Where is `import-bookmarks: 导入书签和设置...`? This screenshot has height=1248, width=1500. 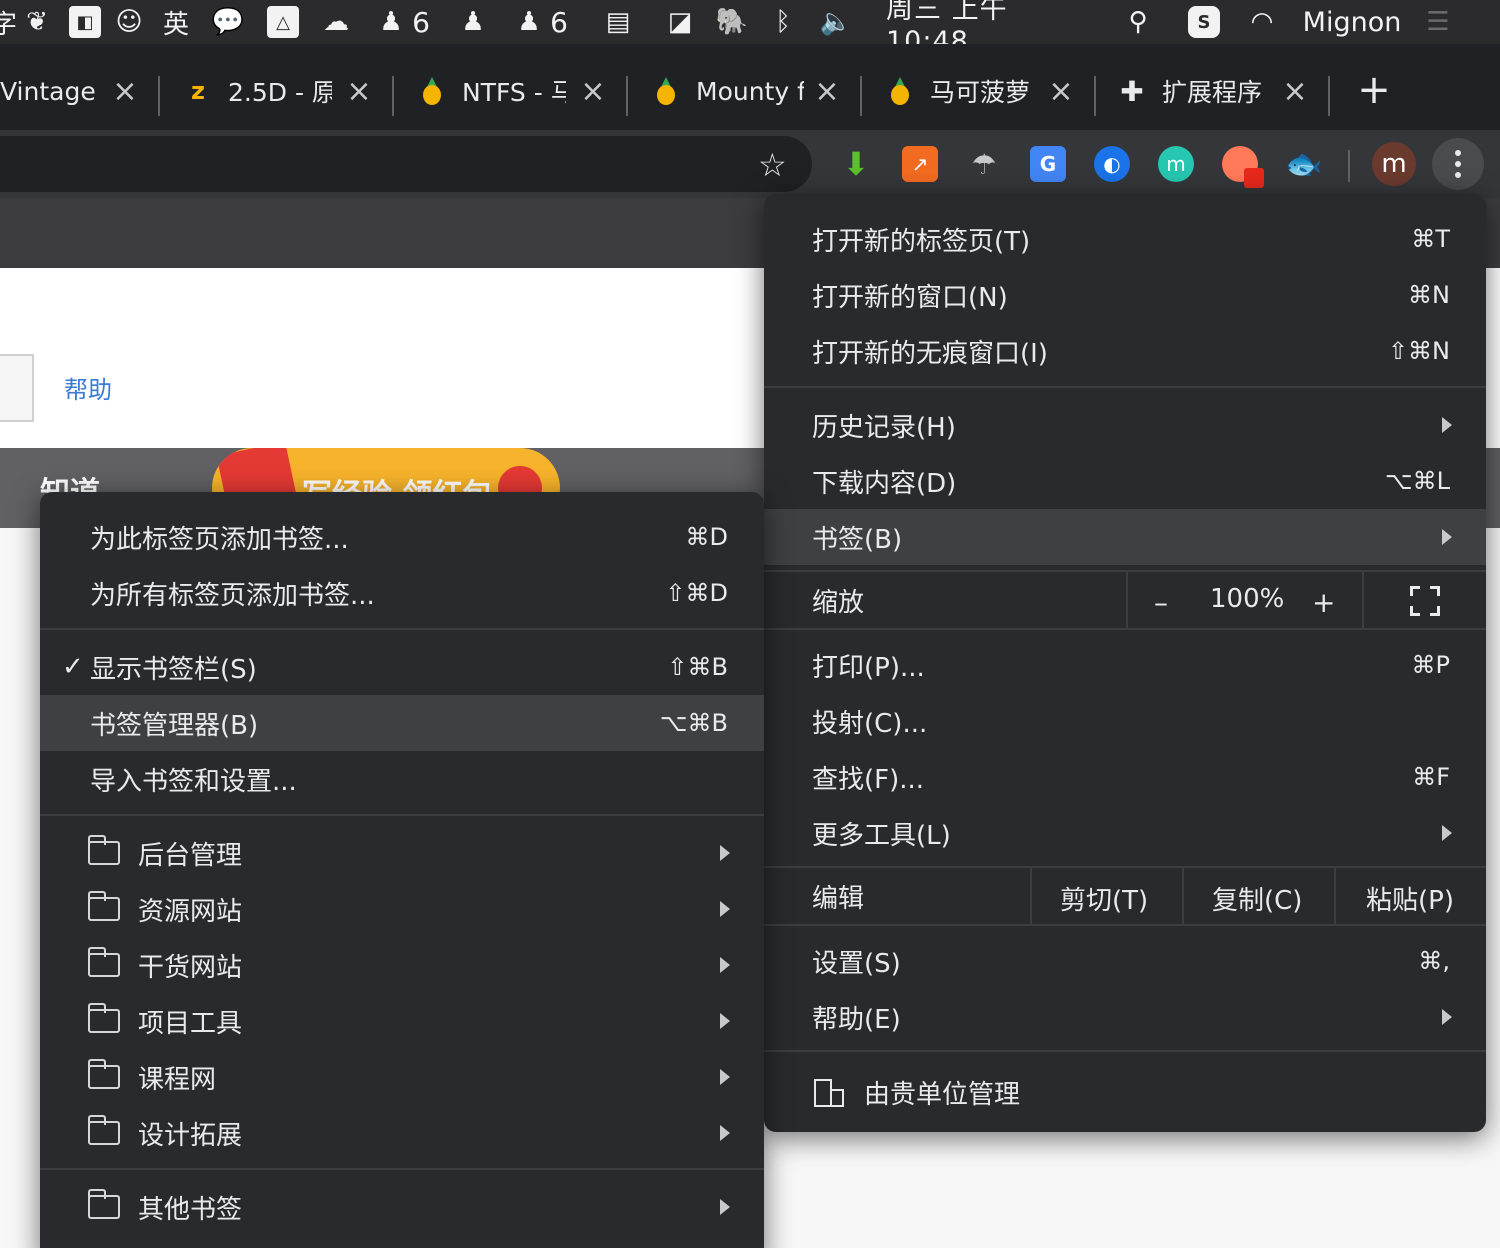
import-bookmarks: 导入书签和设置... is located at coordinates (402, 779).